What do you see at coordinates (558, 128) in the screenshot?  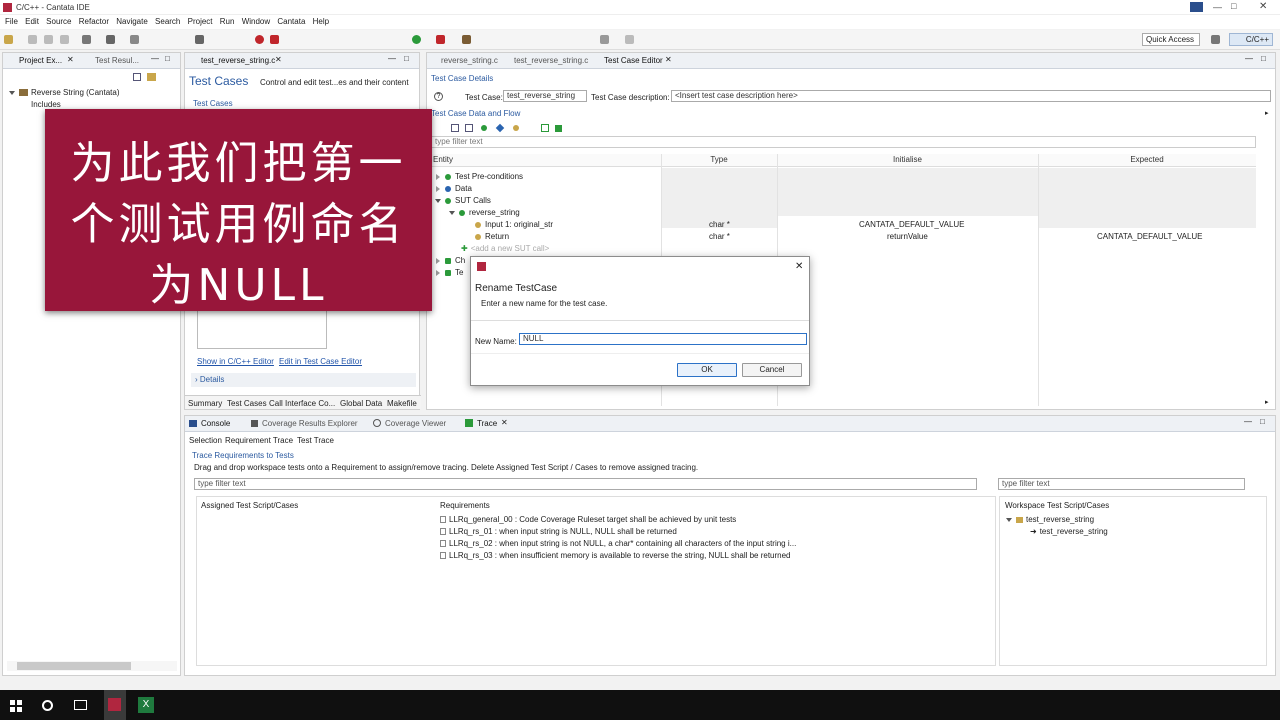 I see `key-icon` at bounding box center [558, 128].